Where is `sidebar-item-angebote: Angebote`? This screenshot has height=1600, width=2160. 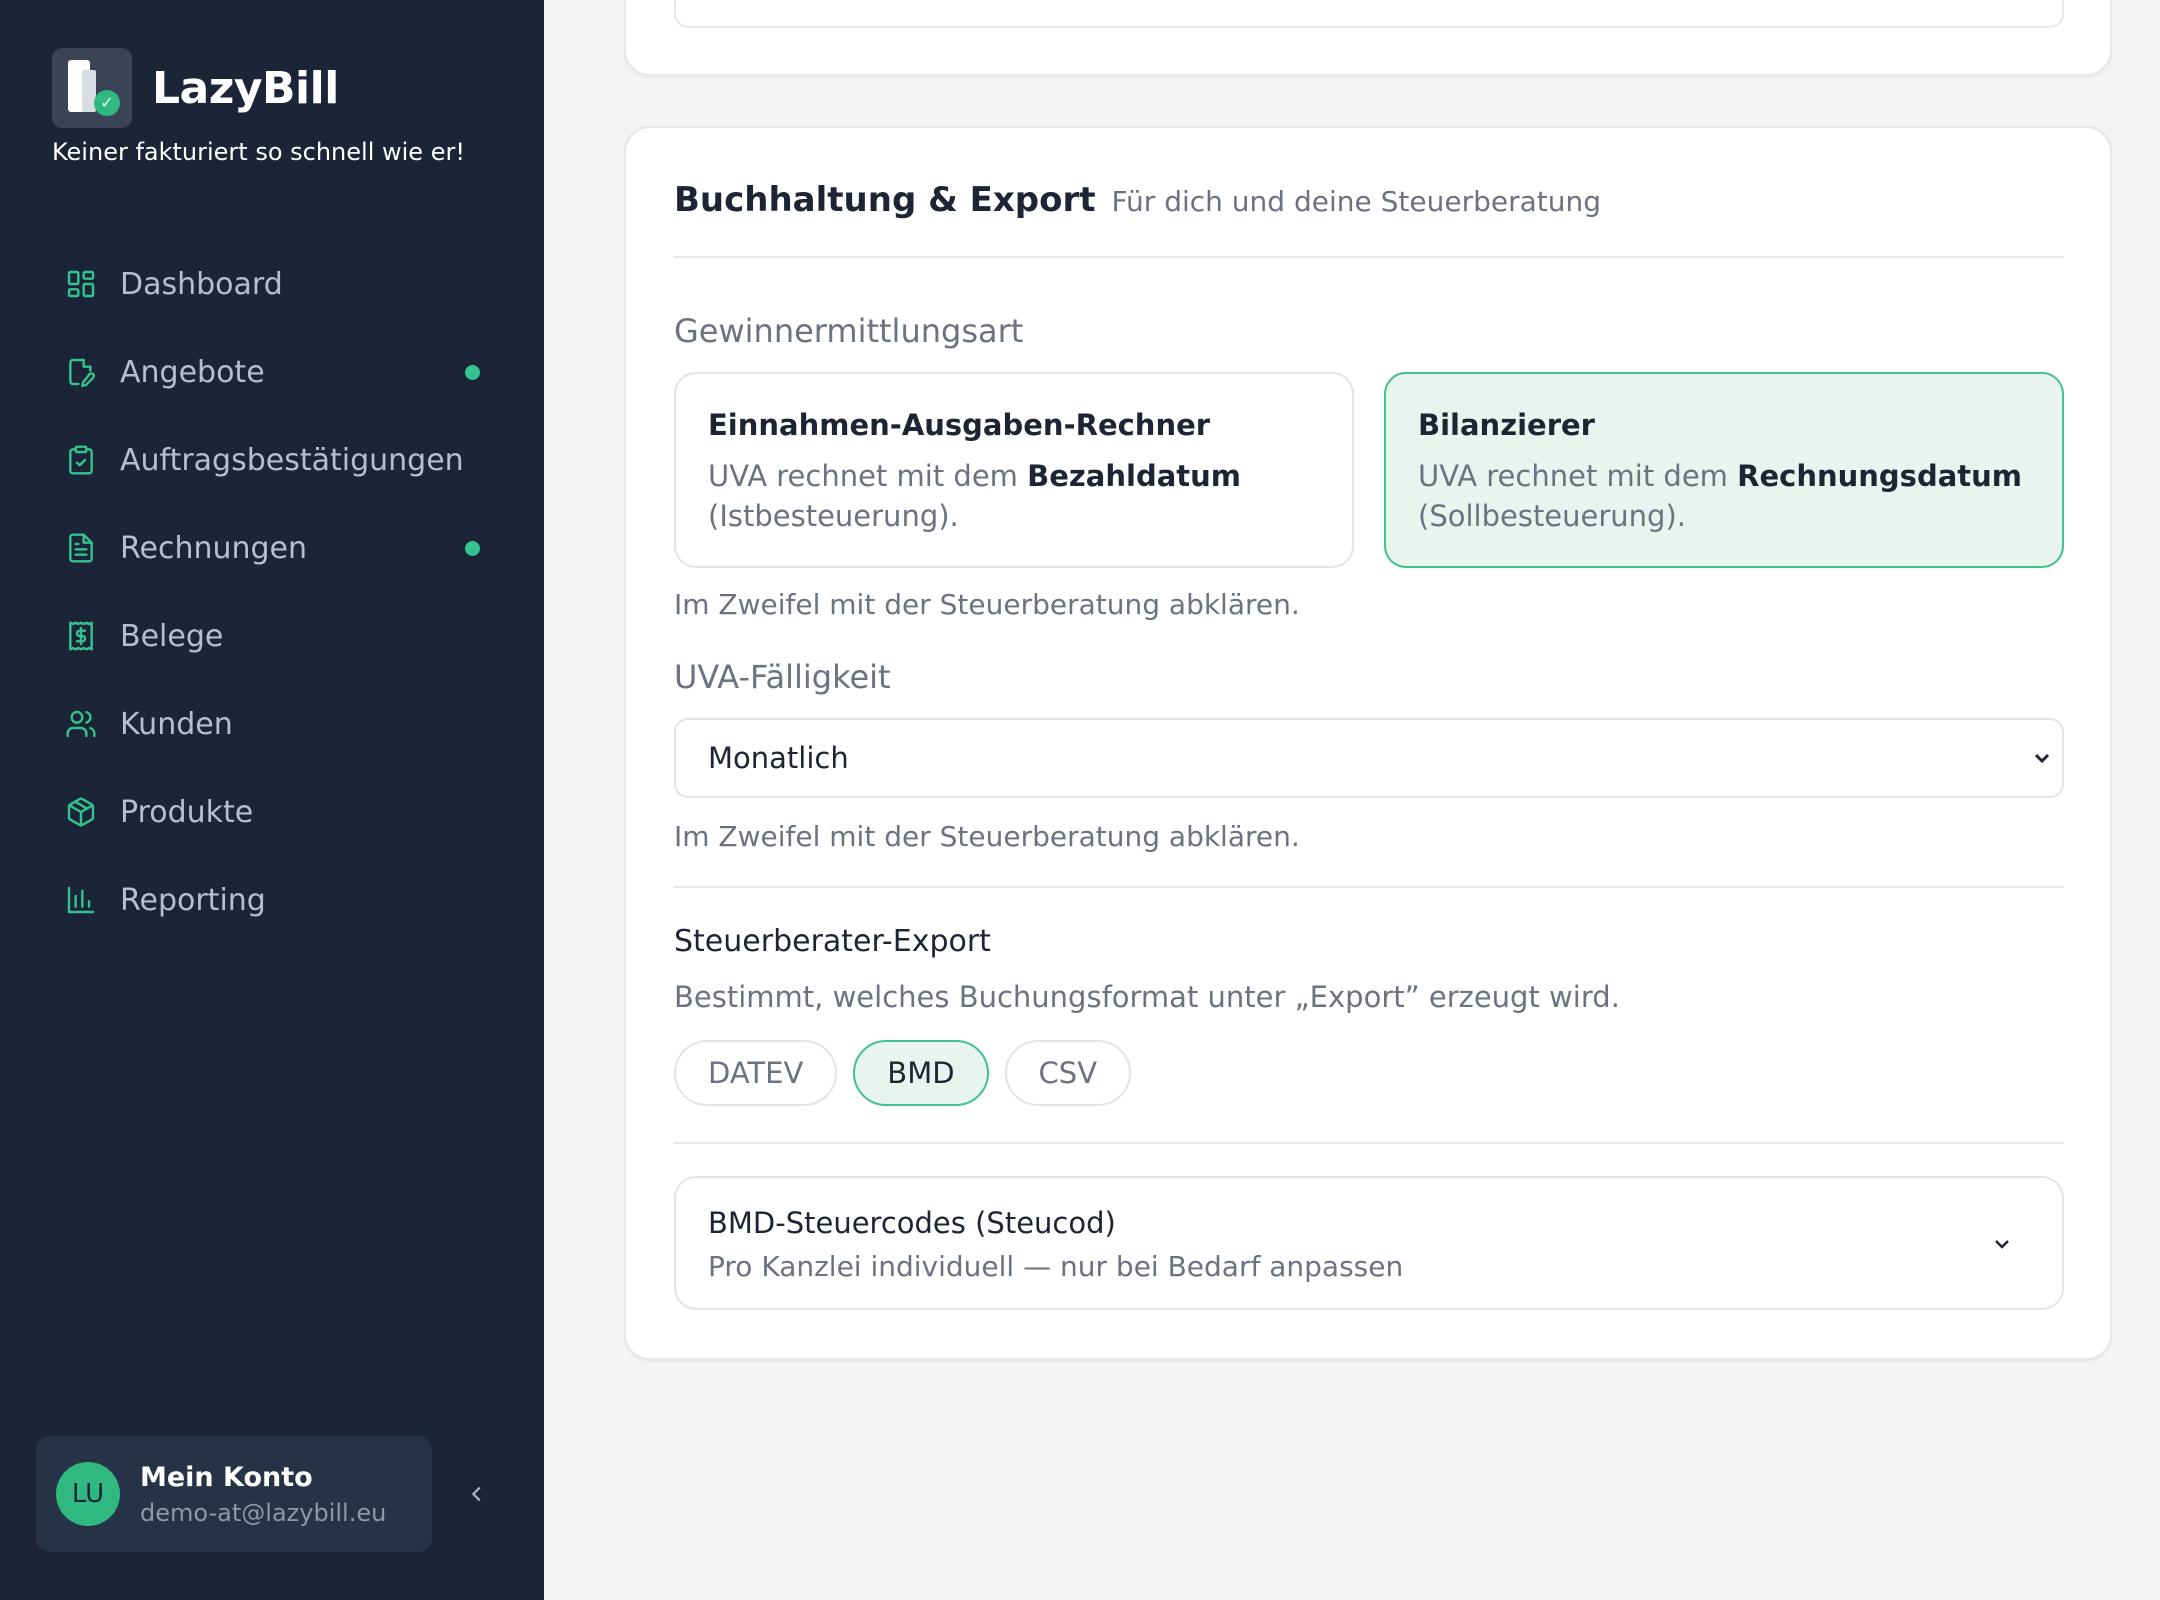 sidebar-item-angebote: Angebote is located at coordinates (274, 372).